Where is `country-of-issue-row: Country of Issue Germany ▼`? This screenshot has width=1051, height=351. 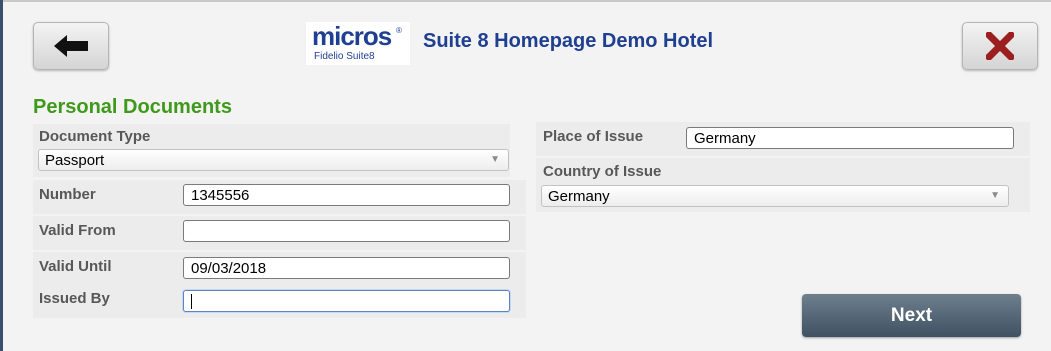
country-of-issue-row: Country of Issue Germany ▼ is located at coordinates (783, 185).